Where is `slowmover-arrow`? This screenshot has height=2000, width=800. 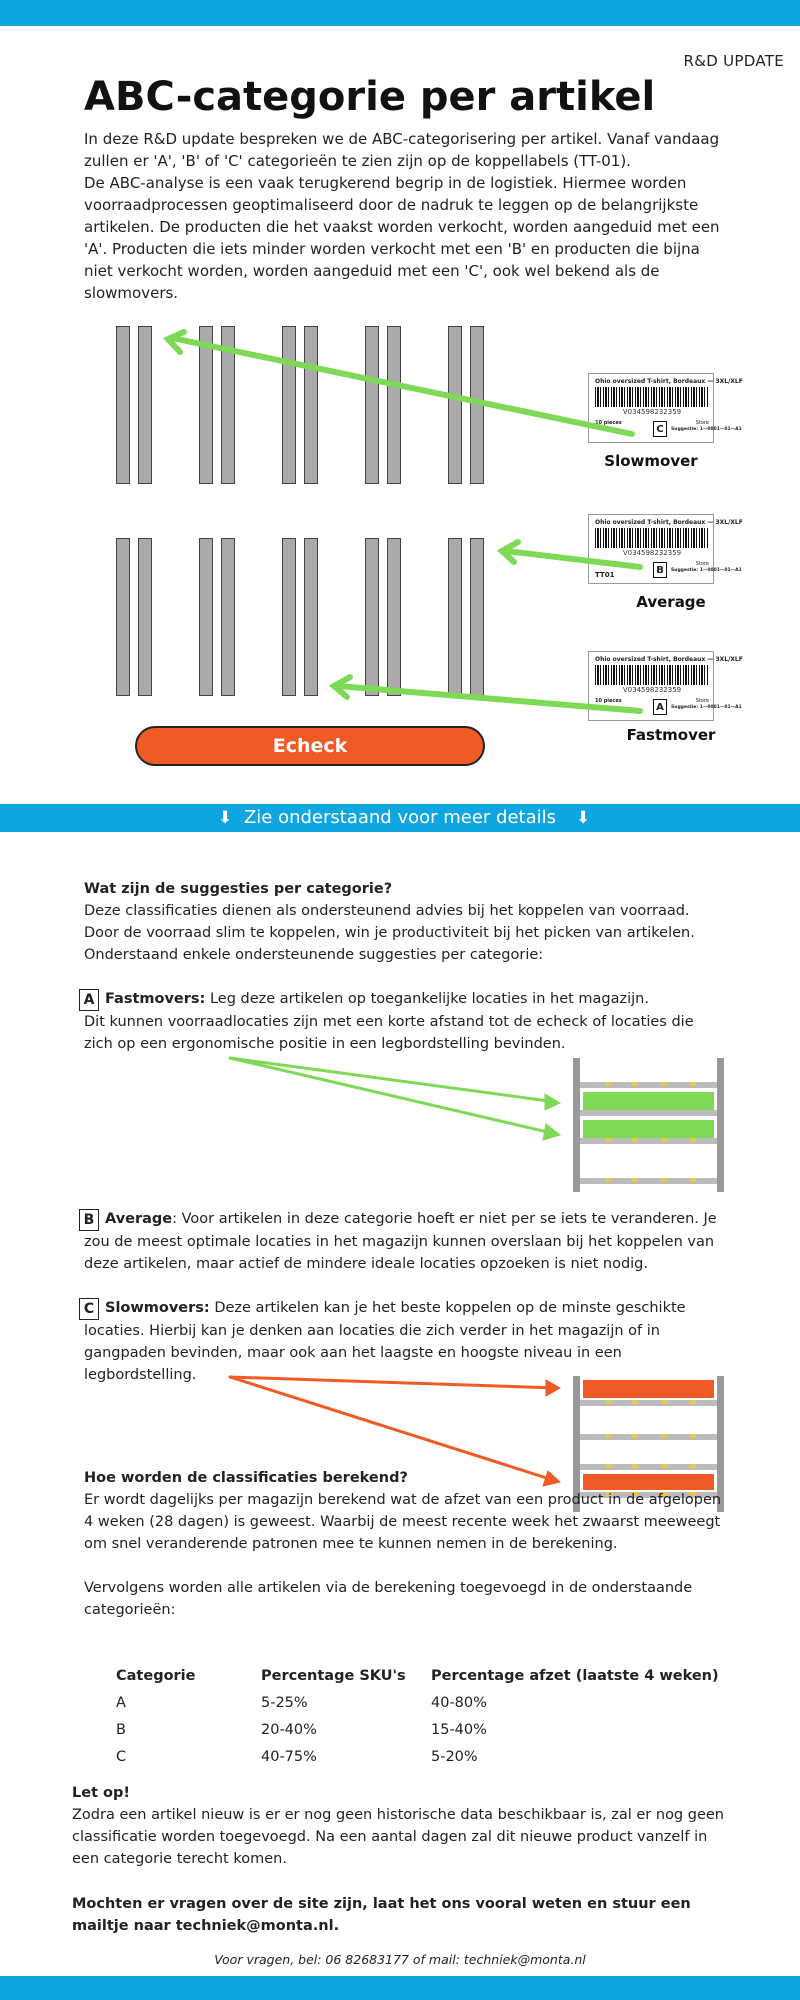
slowmover-arrow is located at coordinates (402, 386).